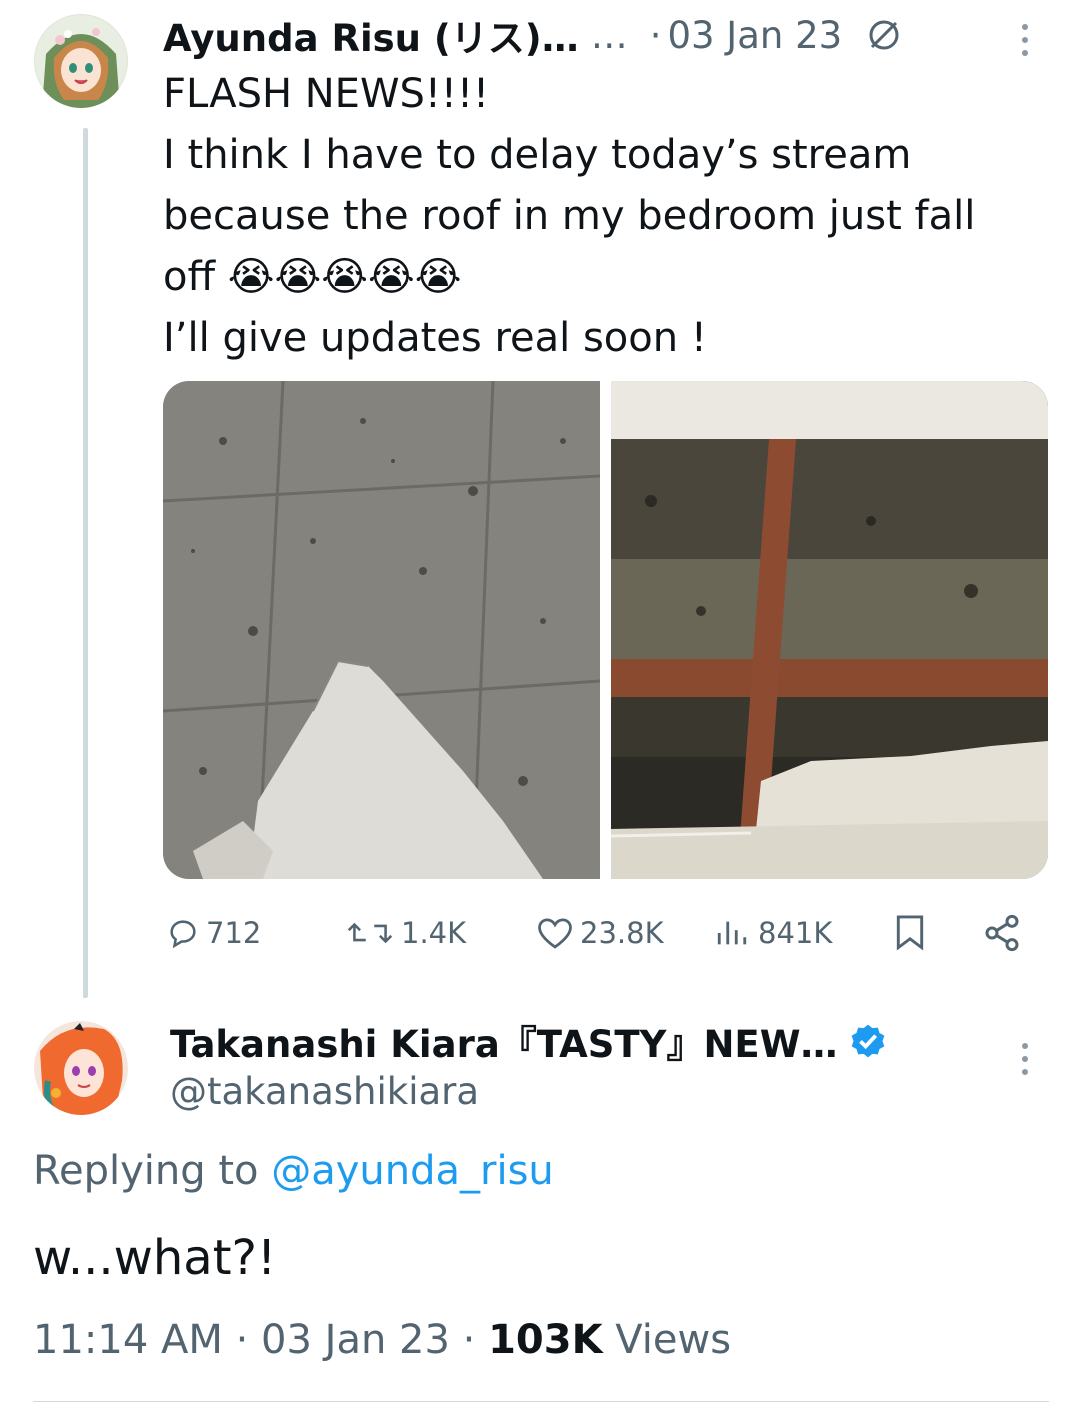 Image resolution: width=1079 pixels, height=1407 pixels. What do you see at coordinates (152, 1171) in the screenshot?
I see `replying-prefix: Replying to` at bounding box center [152, 1171].